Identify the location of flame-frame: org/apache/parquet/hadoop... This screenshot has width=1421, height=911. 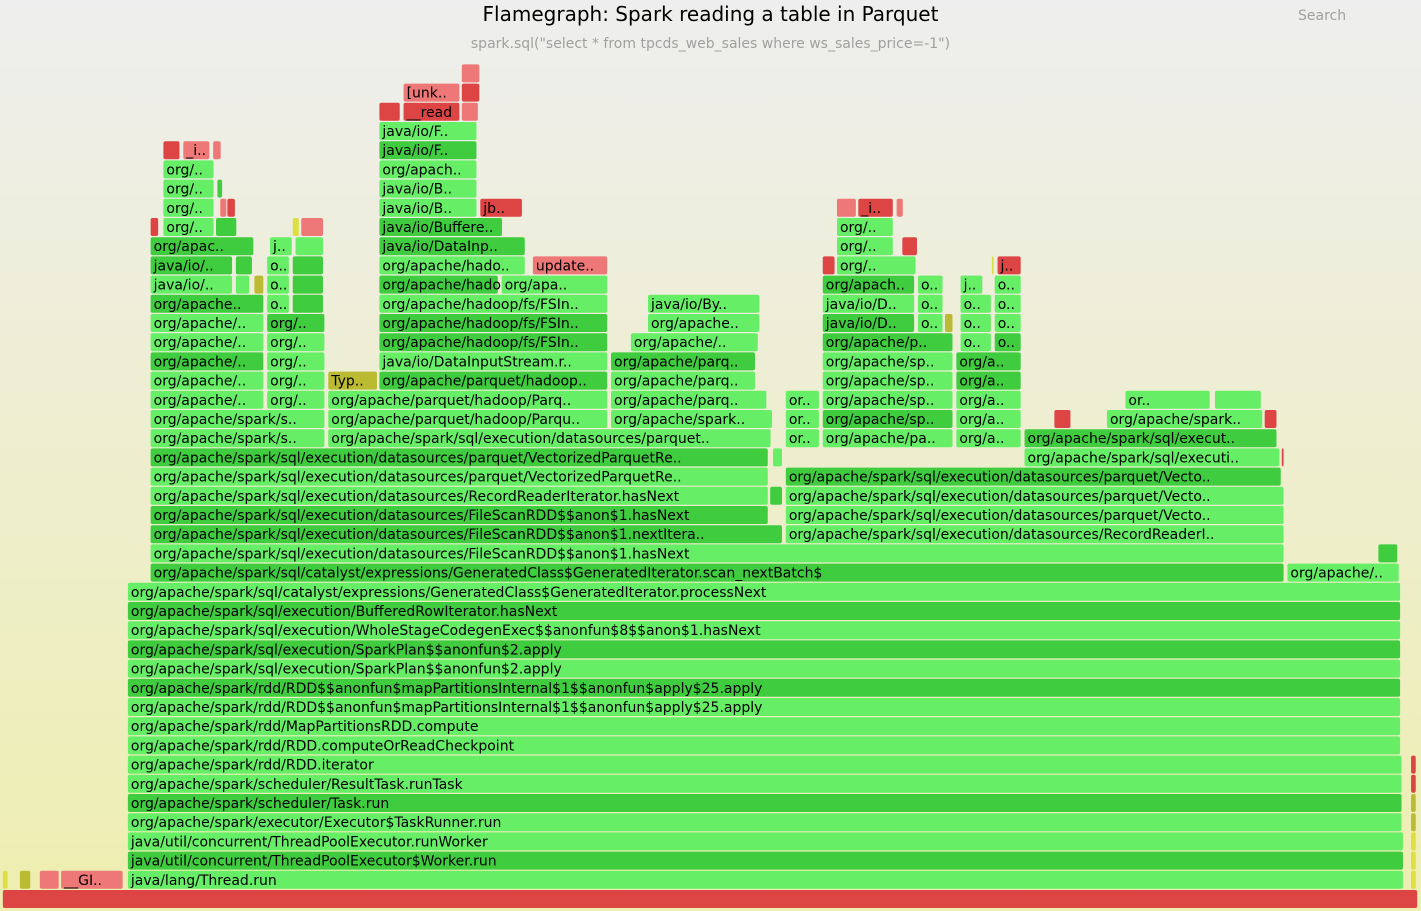
(493, 380).